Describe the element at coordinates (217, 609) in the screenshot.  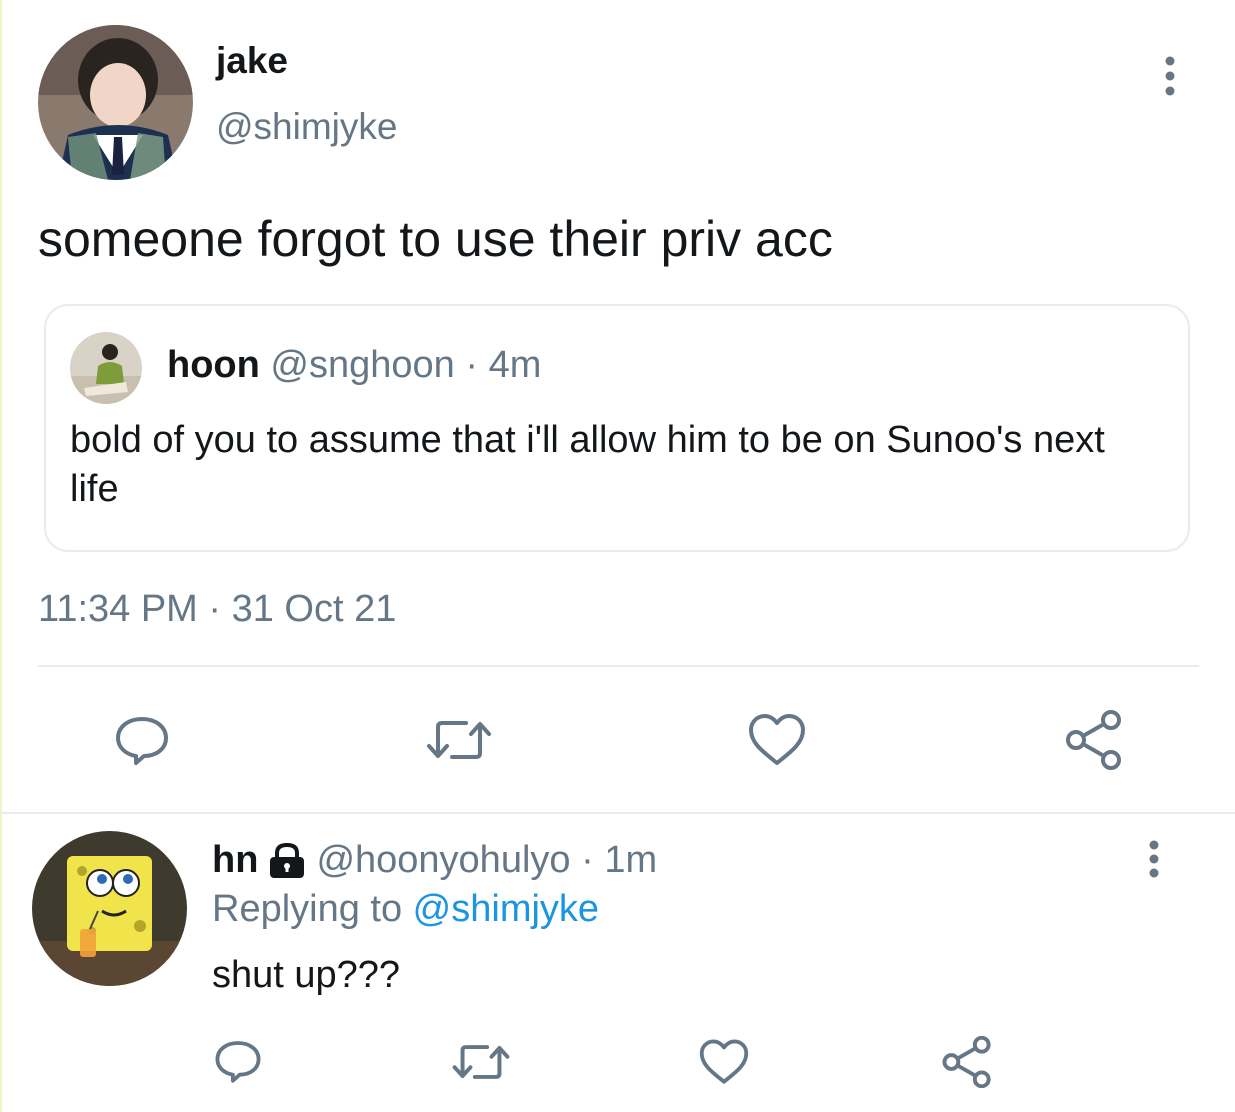
I see `timestamp: 11:34 PM · 31 Oct 21` at that location.